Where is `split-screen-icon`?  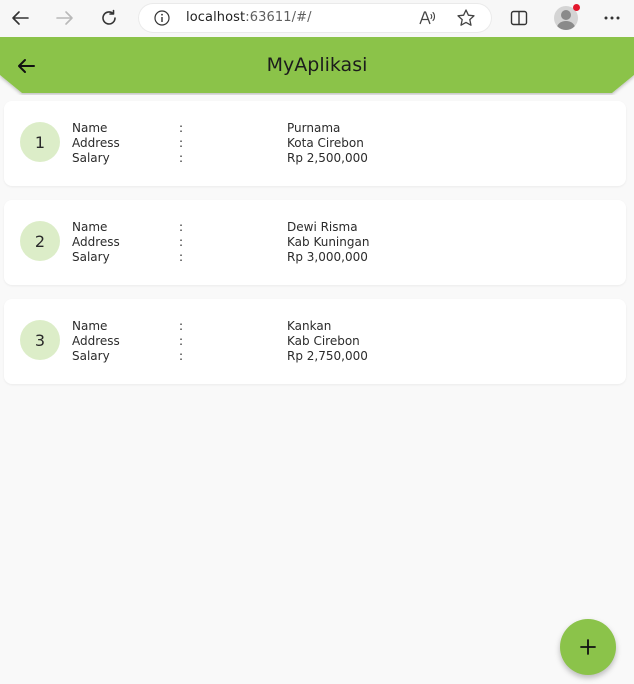
split-screen-icon is located at coordinates (519, 18).